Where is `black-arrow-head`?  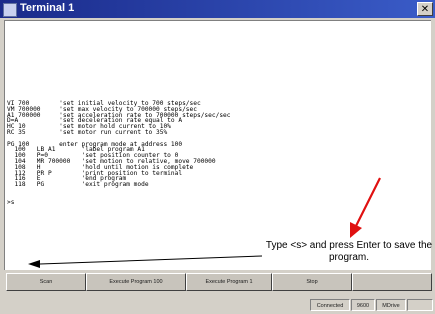 black-arrow-head is located at coordinates (34, 264).